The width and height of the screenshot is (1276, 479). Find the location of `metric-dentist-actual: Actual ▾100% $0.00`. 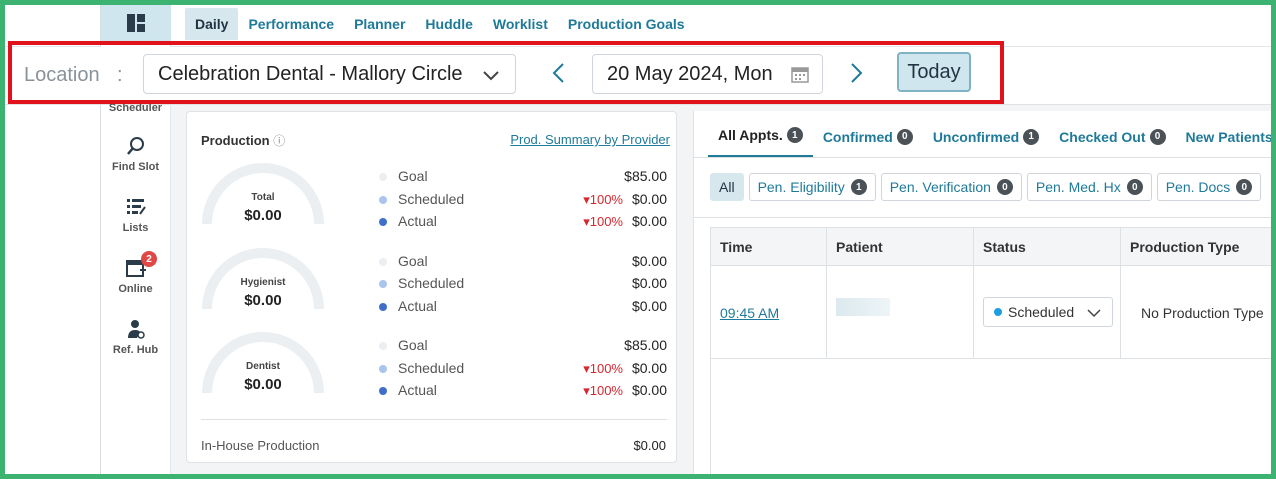

metric-dentist-actual: Actual ▾100% $0.00 is located at coordinates (523, 392).